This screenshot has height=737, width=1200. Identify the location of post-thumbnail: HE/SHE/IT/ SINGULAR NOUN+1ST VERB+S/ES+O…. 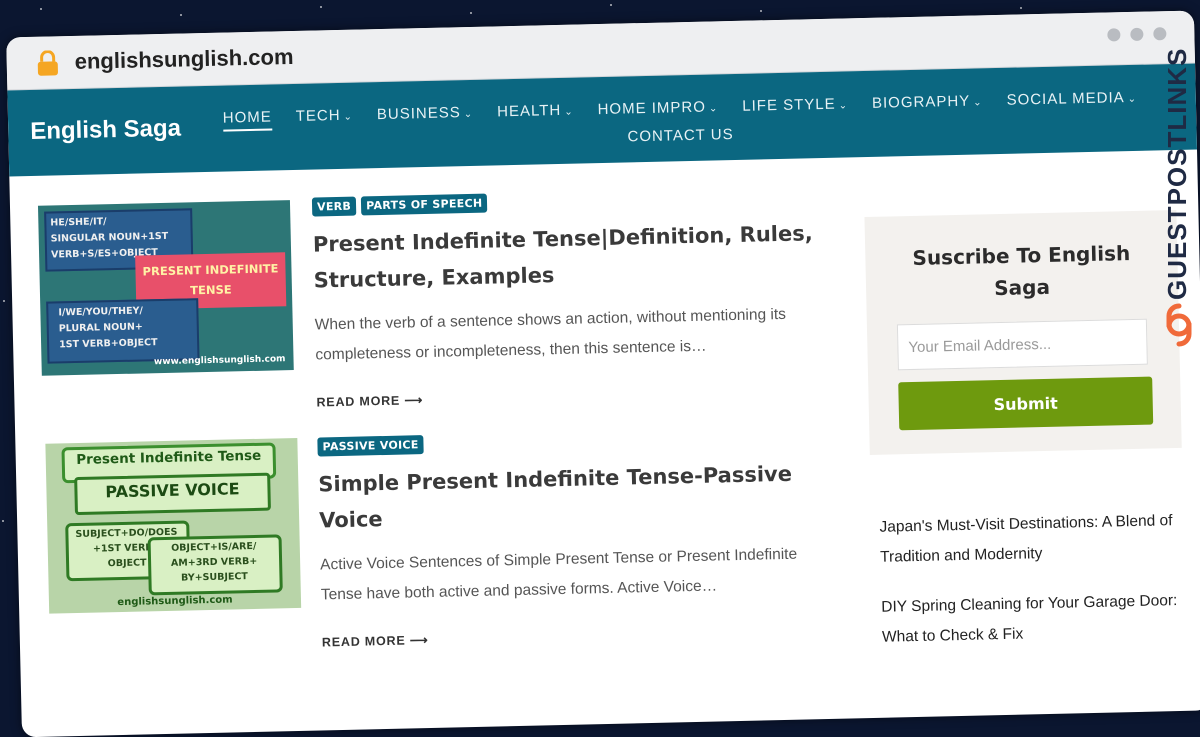
(165, 288).